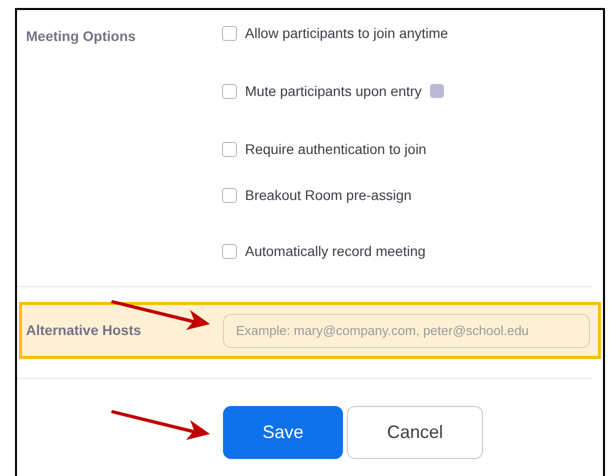 Image resolution: width=609 pixels, height=476 pixels. Describe the element at coordinates (333, 91) in the screenshot. I see `option-label: Mute participants upon entry` at that location.